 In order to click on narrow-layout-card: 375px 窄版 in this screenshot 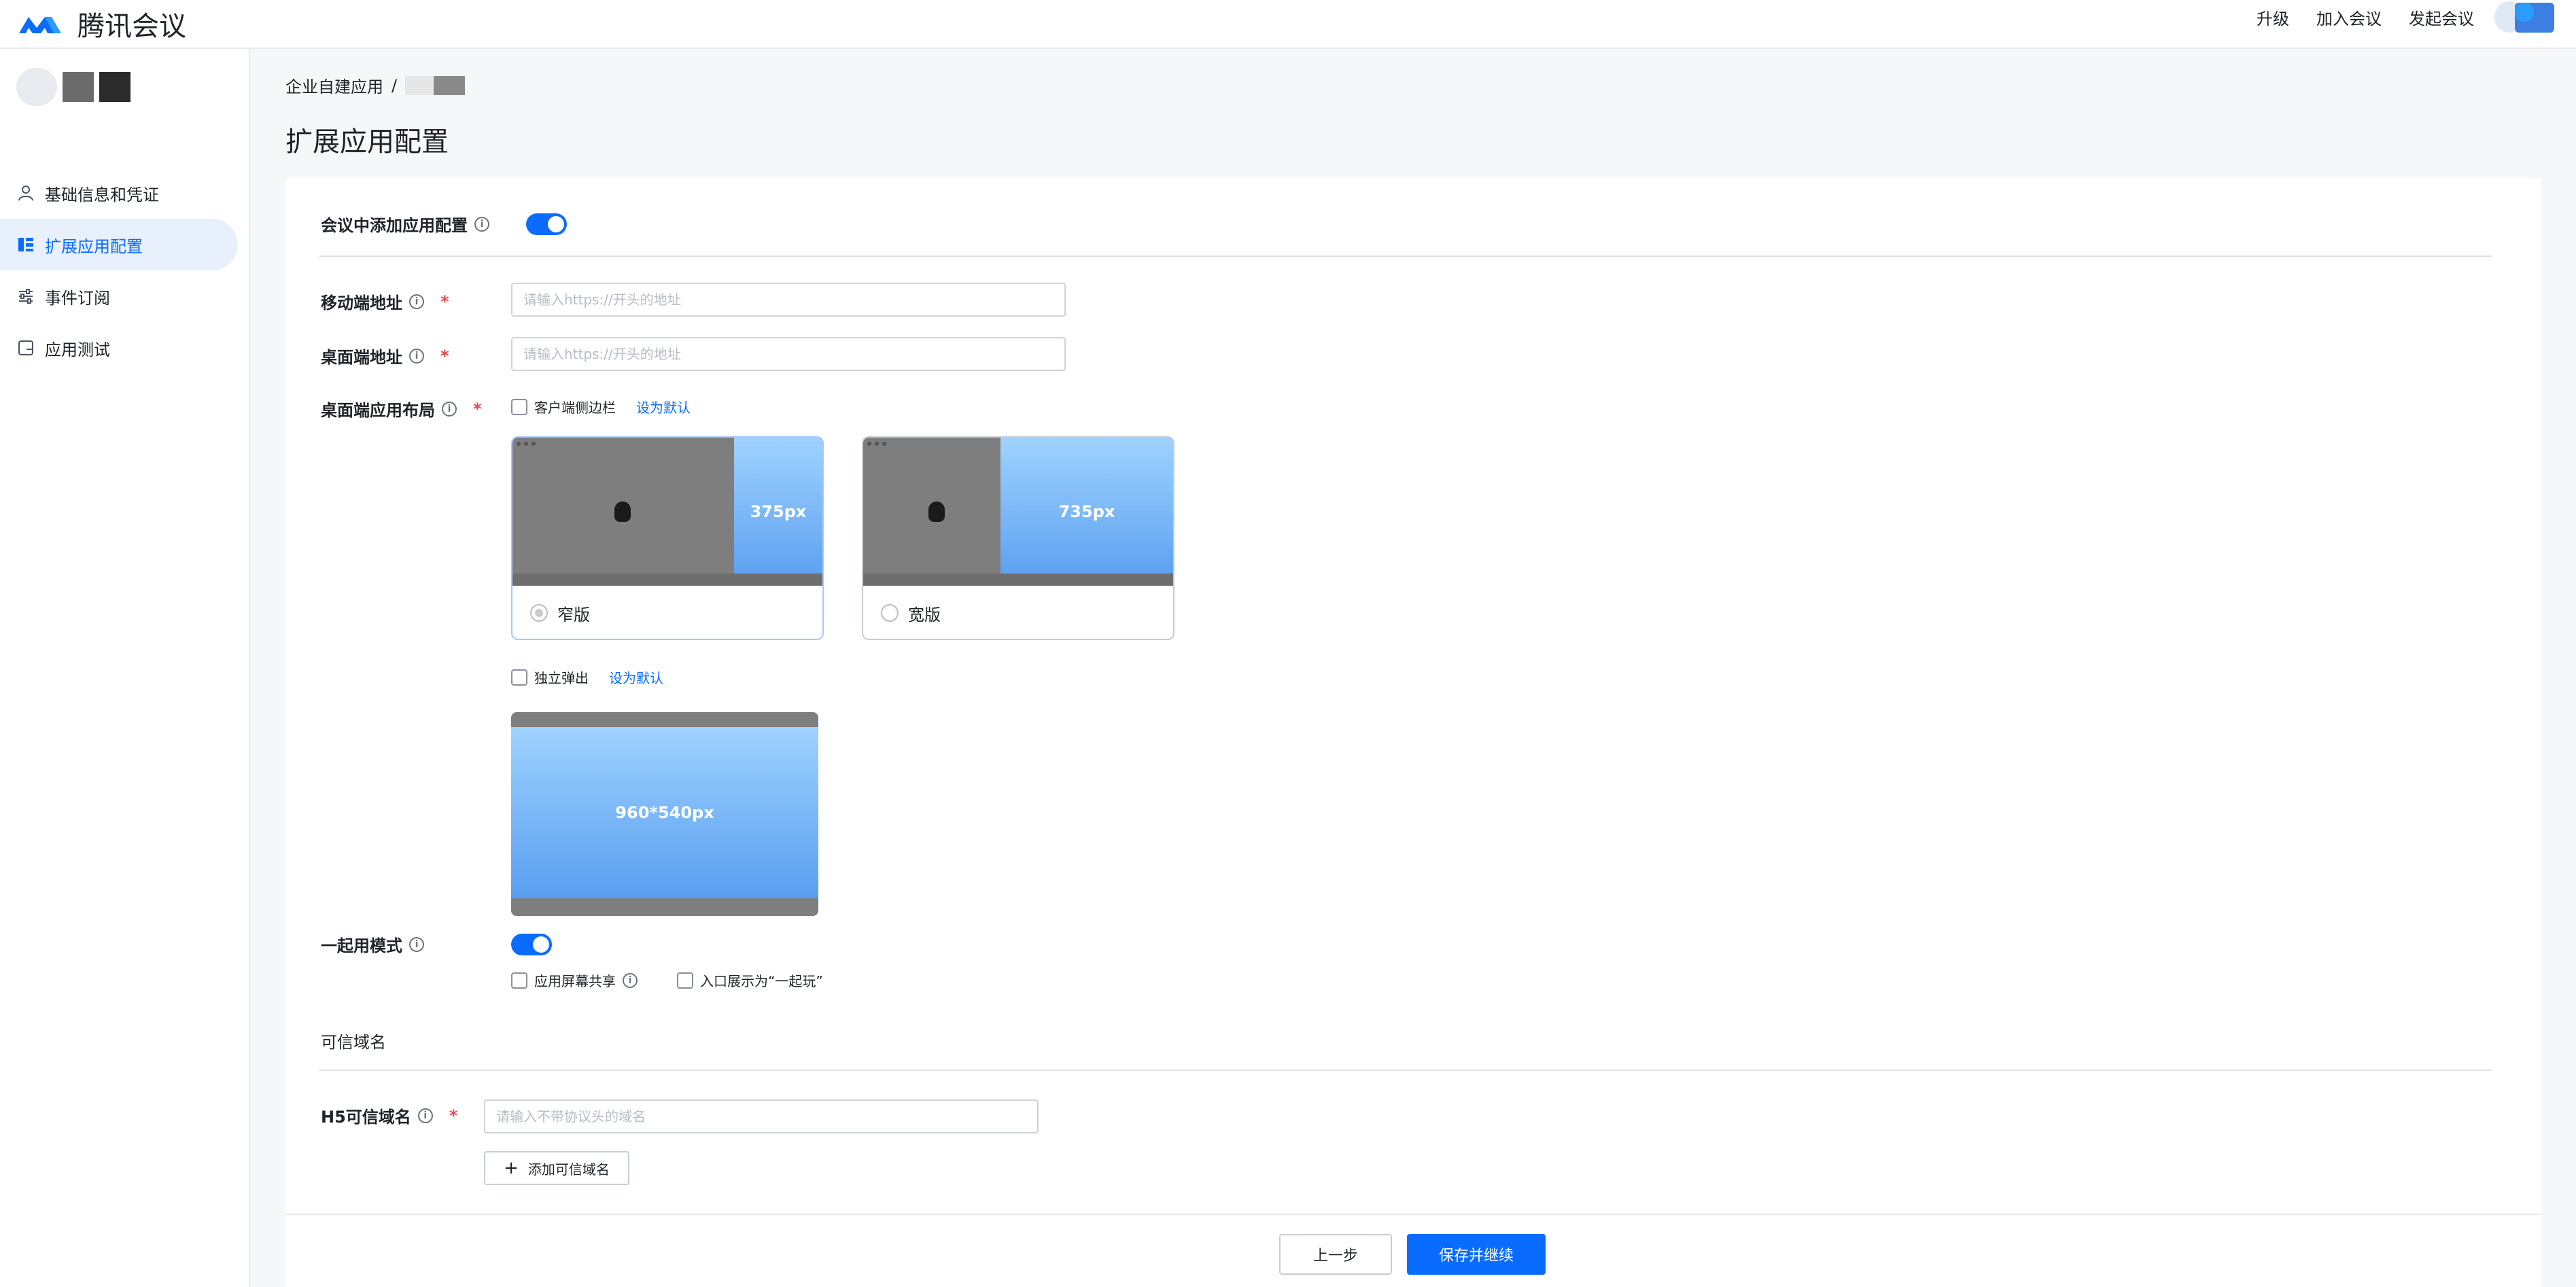, I will do `click(667, 538)`.